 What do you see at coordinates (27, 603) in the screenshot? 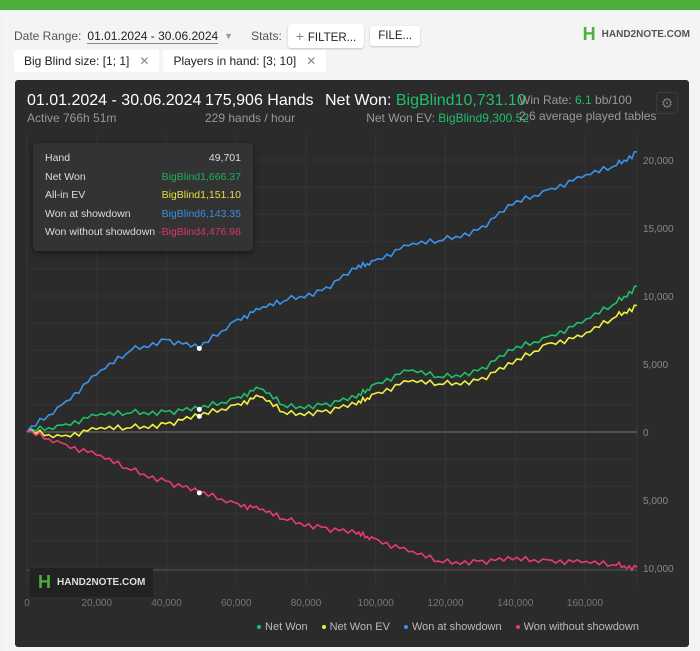
I see `x-tick-label: 0` at bounding box center [27, 603].